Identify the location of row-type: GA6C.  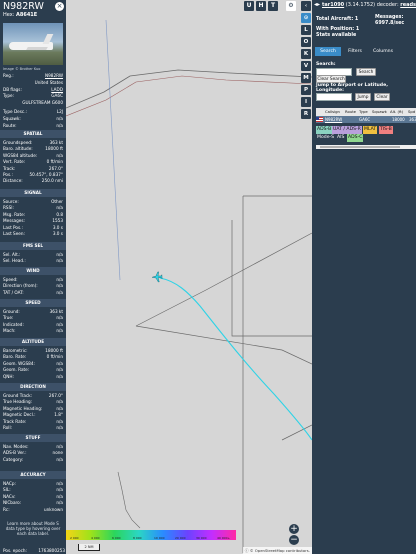
(365, 119).